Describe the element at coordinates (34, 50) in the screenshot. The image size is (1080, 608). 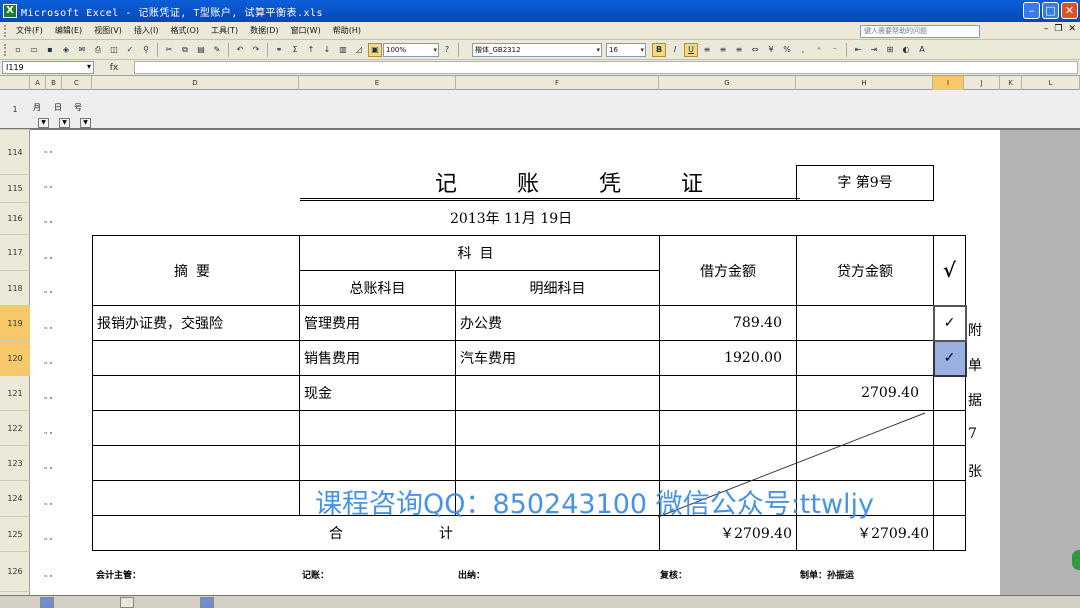
I see `open-icon: ▭` at that location.